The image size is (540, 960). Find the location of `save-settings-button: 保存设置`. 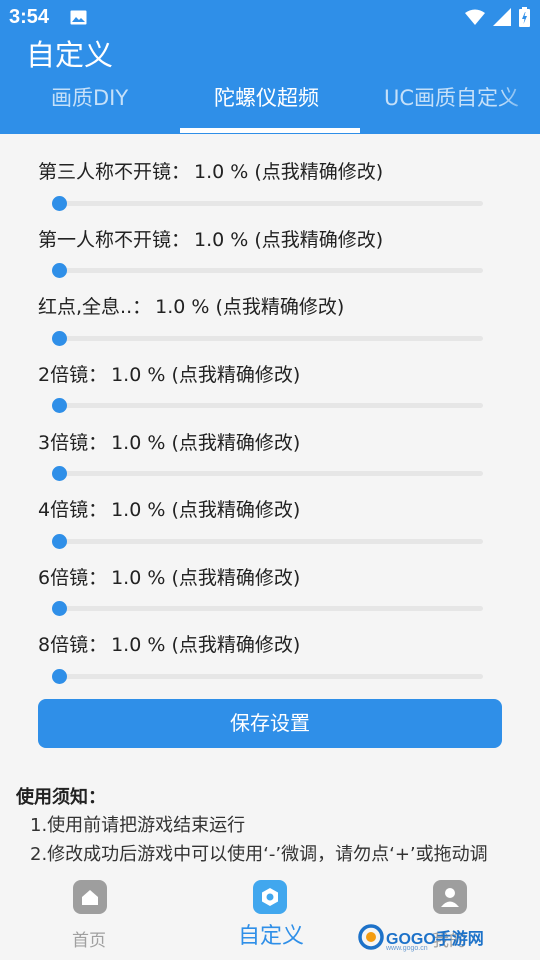

save-settings-button: 保存设置 is located at coordinates (270, 723).